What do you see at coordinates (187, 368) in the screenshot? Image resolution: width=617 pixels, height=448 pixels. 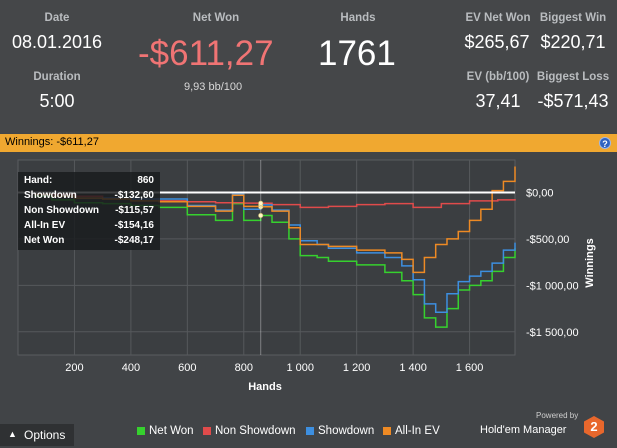 I see `x-tick-label: 600` at bounding box center [187, 368].